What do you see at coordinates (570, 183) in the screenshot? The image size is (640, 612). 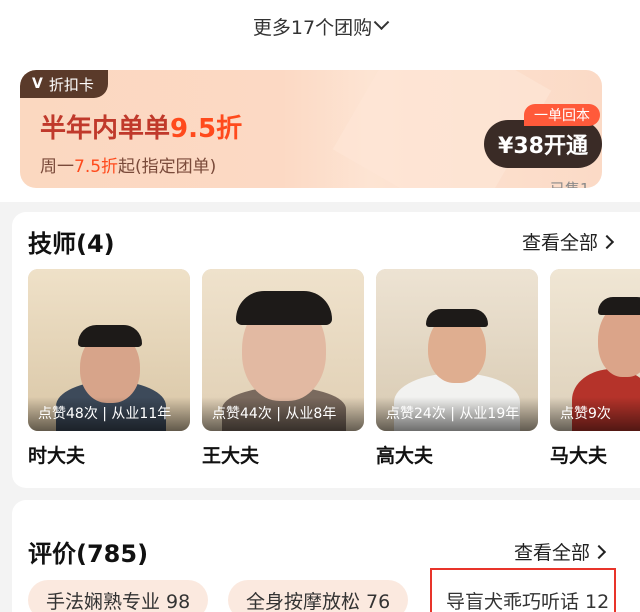 I see `sold-count: 已售1` at bounding box center [570, 183].